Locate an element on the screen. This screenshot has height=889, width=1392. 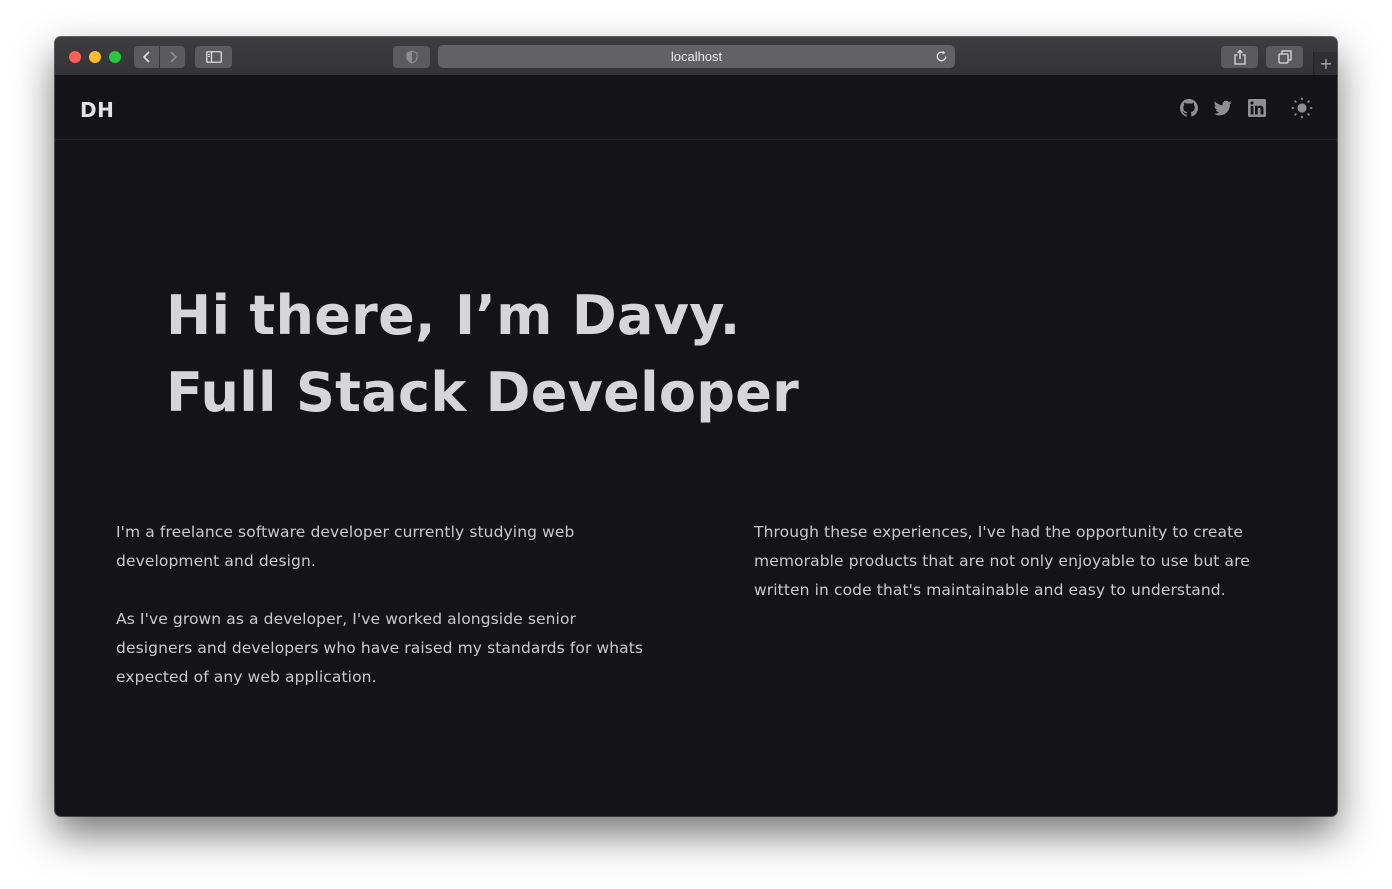
tab-overview-button is located at coordinates (1284, 57).